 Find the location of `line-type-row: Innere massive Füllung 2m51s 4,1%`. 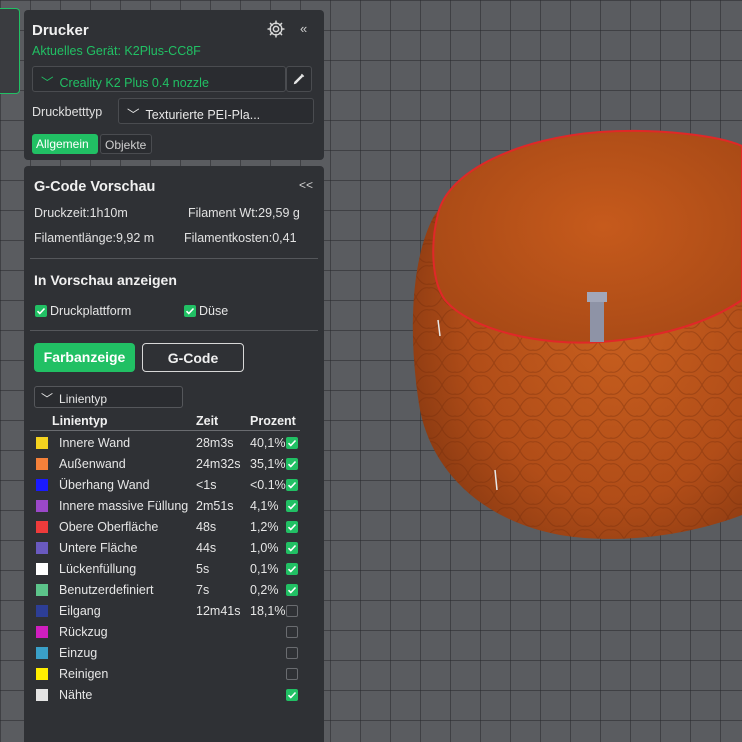

line-type-row: Innere massive Füllung 2m51s 4,1% is located at coordinates (174, 506).